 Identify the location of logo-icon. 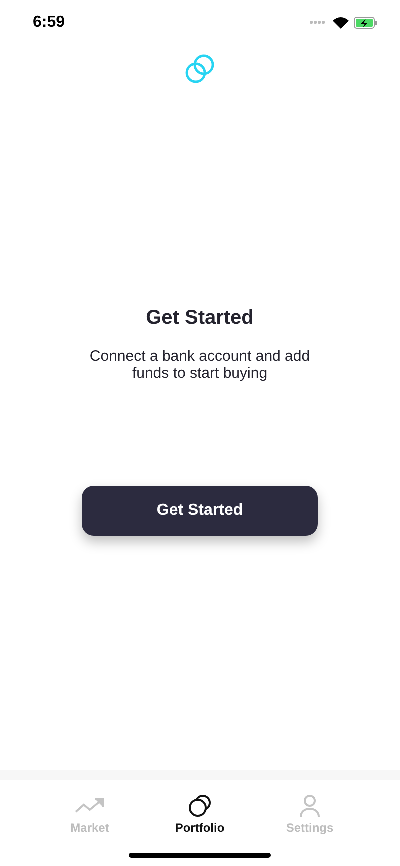
(200, 69).